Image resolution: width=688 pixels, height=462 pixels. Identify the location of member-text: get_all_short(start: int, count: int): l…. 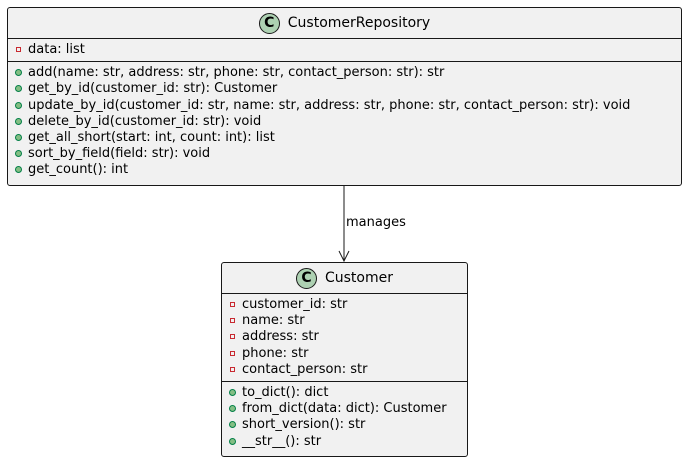
(151, 137).